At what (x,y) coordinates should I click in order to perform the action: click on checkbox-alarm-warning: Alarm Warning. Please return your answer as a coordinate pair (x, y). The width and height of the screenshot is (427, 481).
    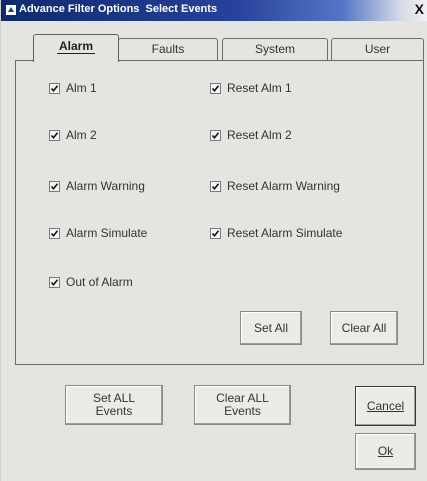
    Looking at the image, I should click on (97, 186).